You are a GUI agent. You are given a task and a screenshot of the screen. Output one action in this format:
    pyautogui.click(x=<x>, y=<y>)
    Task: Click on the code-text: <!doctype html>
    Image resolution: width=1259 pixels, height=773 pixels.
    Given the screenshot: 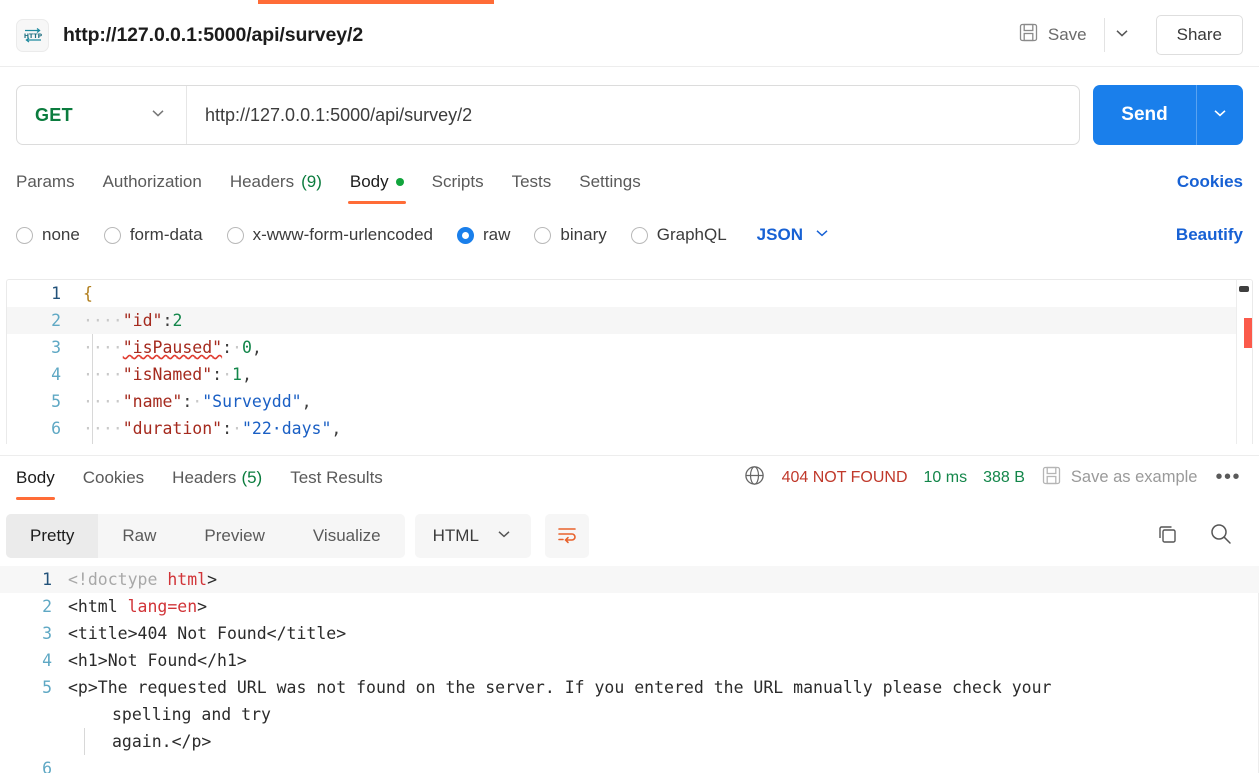 What is the action you would take?
    pyautogui.click(x=143, y=579)
    